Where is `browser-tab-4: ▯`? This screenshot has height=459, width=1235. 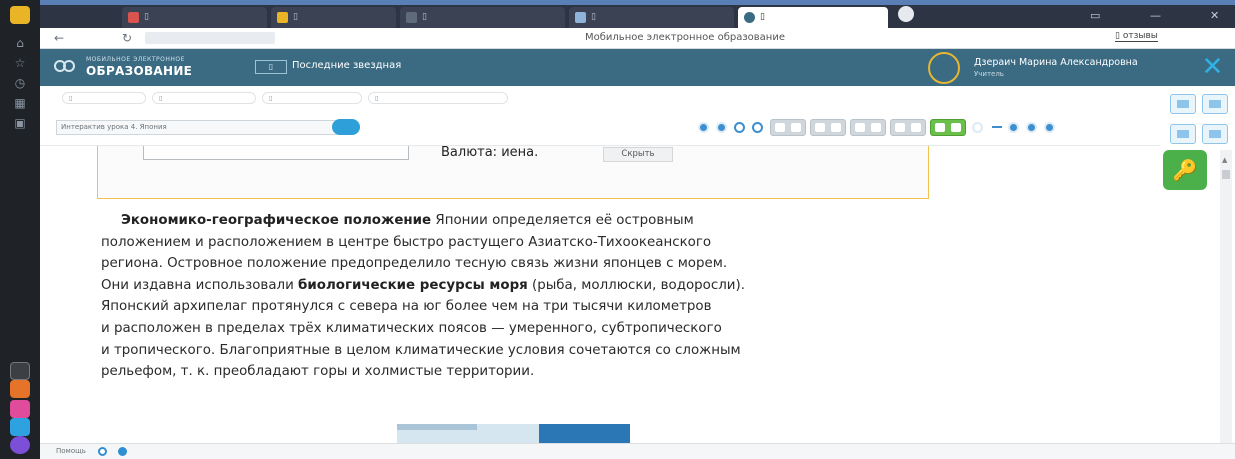 browser-tab-4: ▯ is located at coordinates (651, 17).